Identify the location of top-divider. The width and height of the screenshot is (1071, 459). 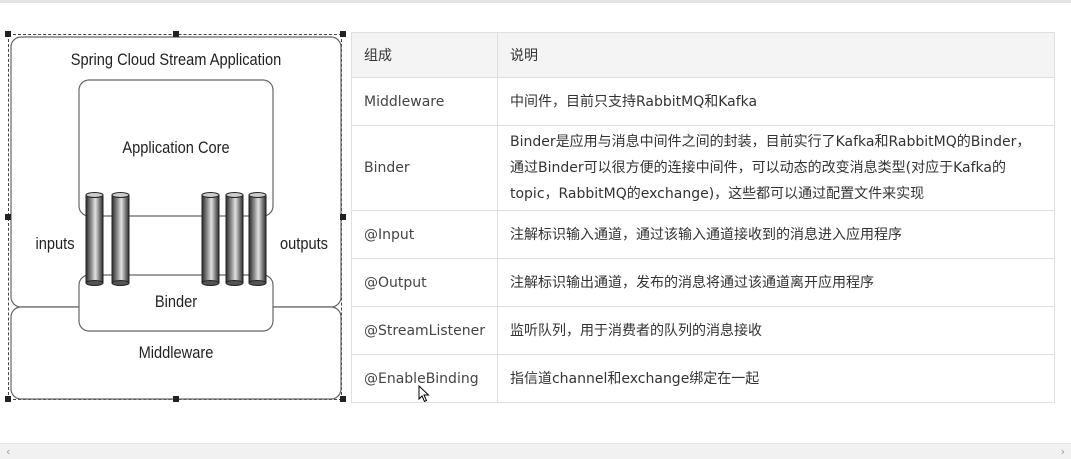
(535, 1).